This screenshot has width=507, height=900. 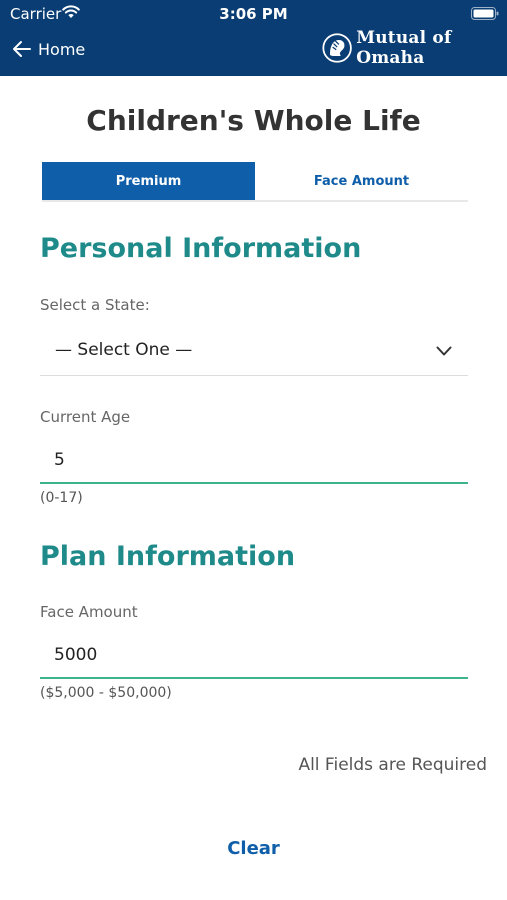 I want to click on back-label: Home, so click(x=62, y=49).